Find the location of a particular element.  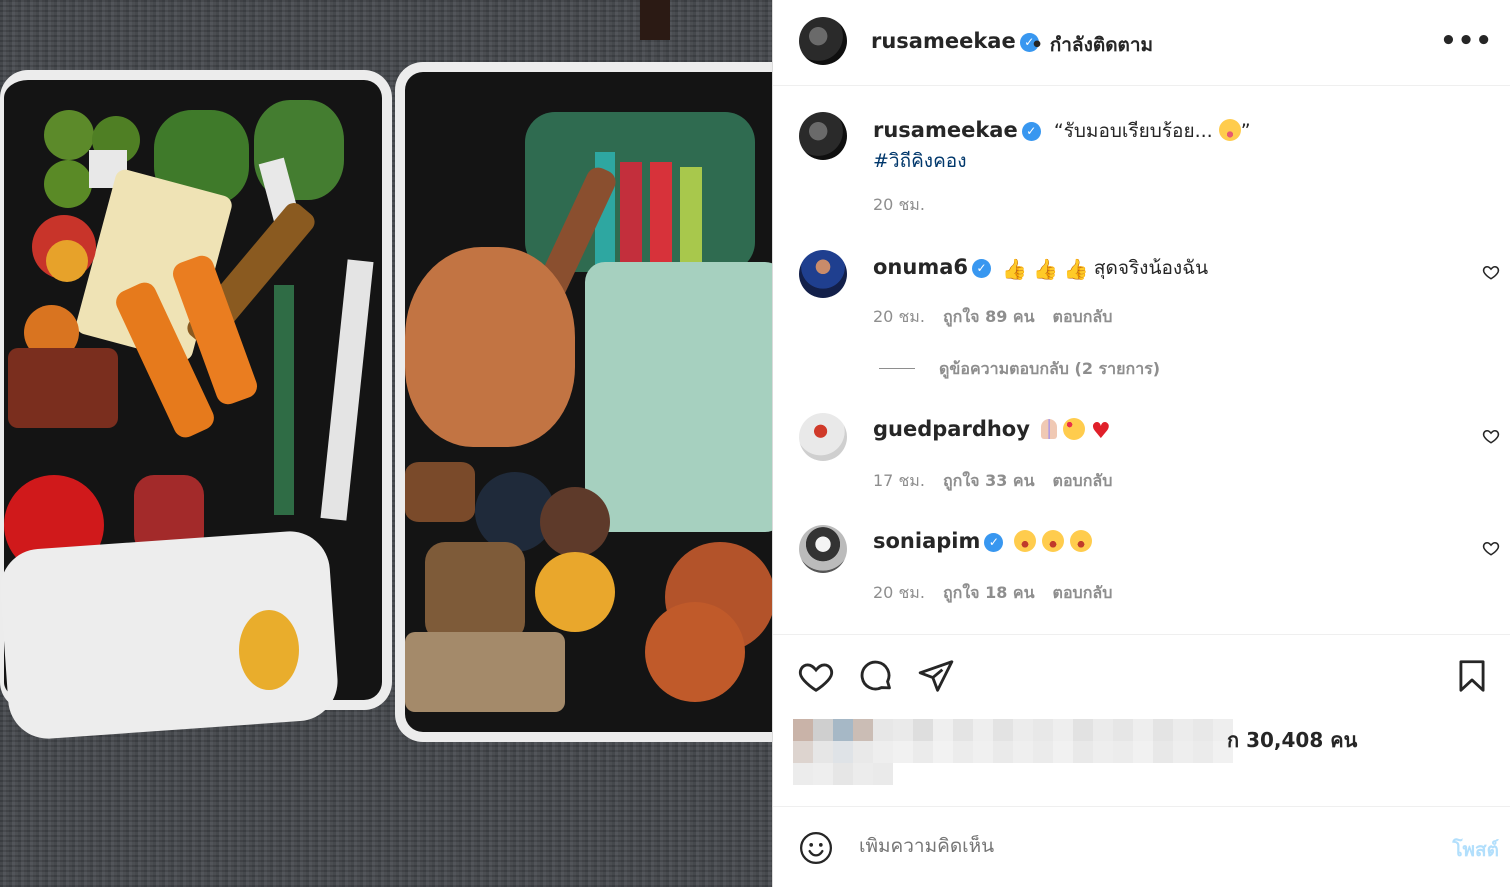

comment-body: guedpardhoy ♥ is located at coordinates (992, 430).